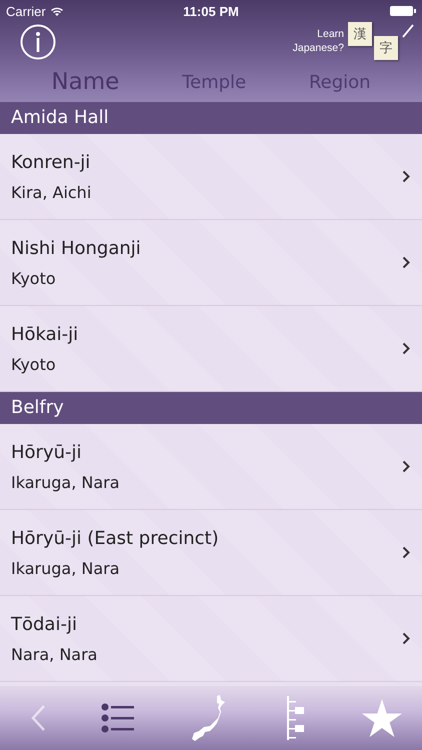 Image resolution: width=422 pixels, height=750 pixels. I want to click on temple-name: Nishi Honganji, so click(76, 248).